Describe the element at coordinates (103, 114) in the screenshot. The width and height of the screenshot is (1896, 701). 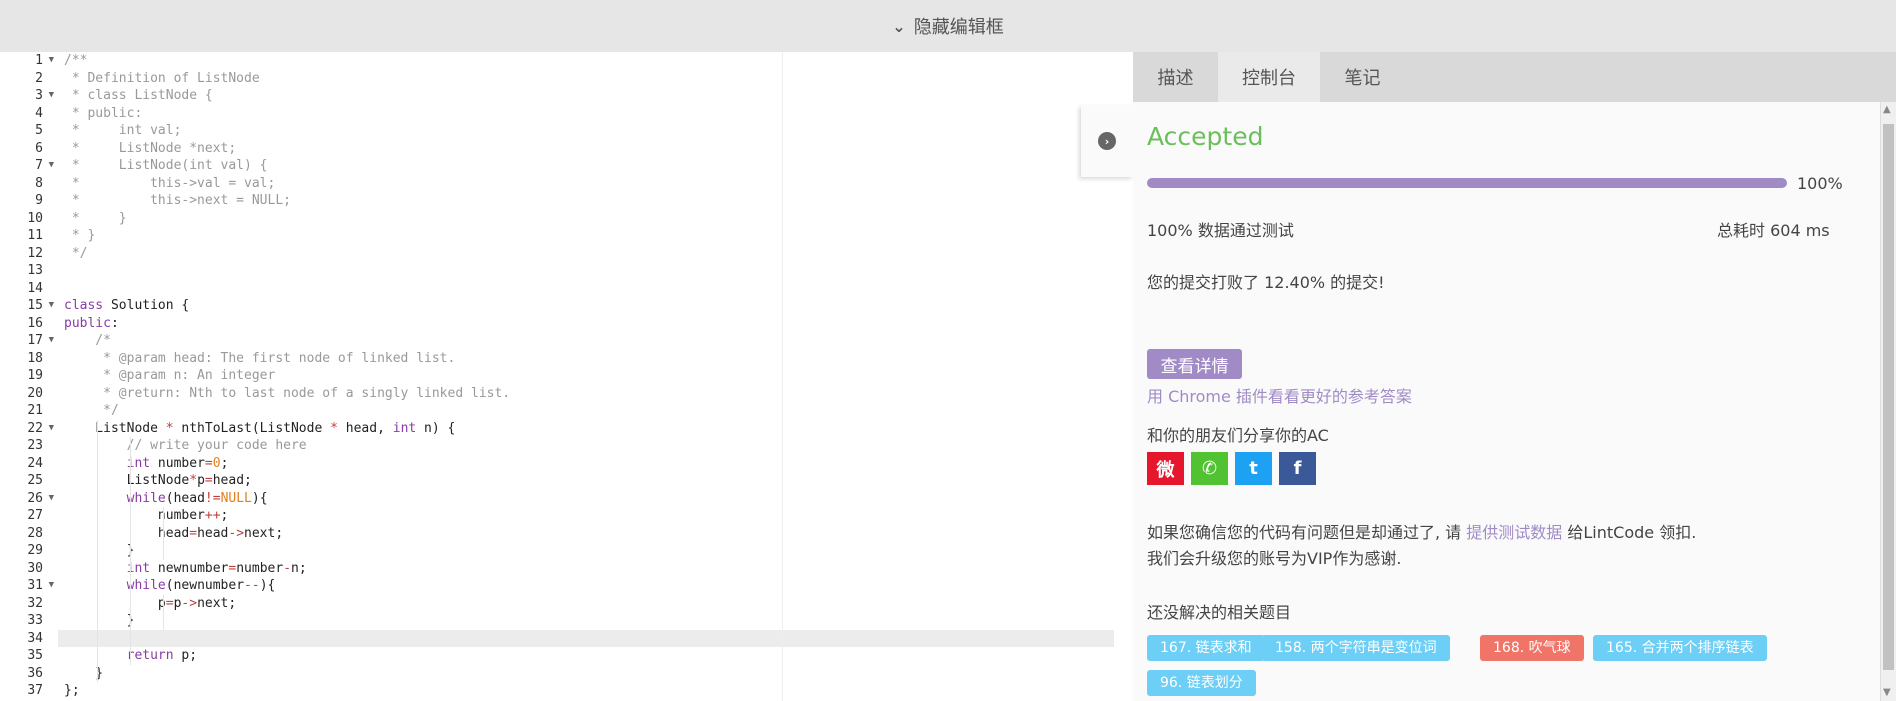
I see `code-line: * public:` at that location.